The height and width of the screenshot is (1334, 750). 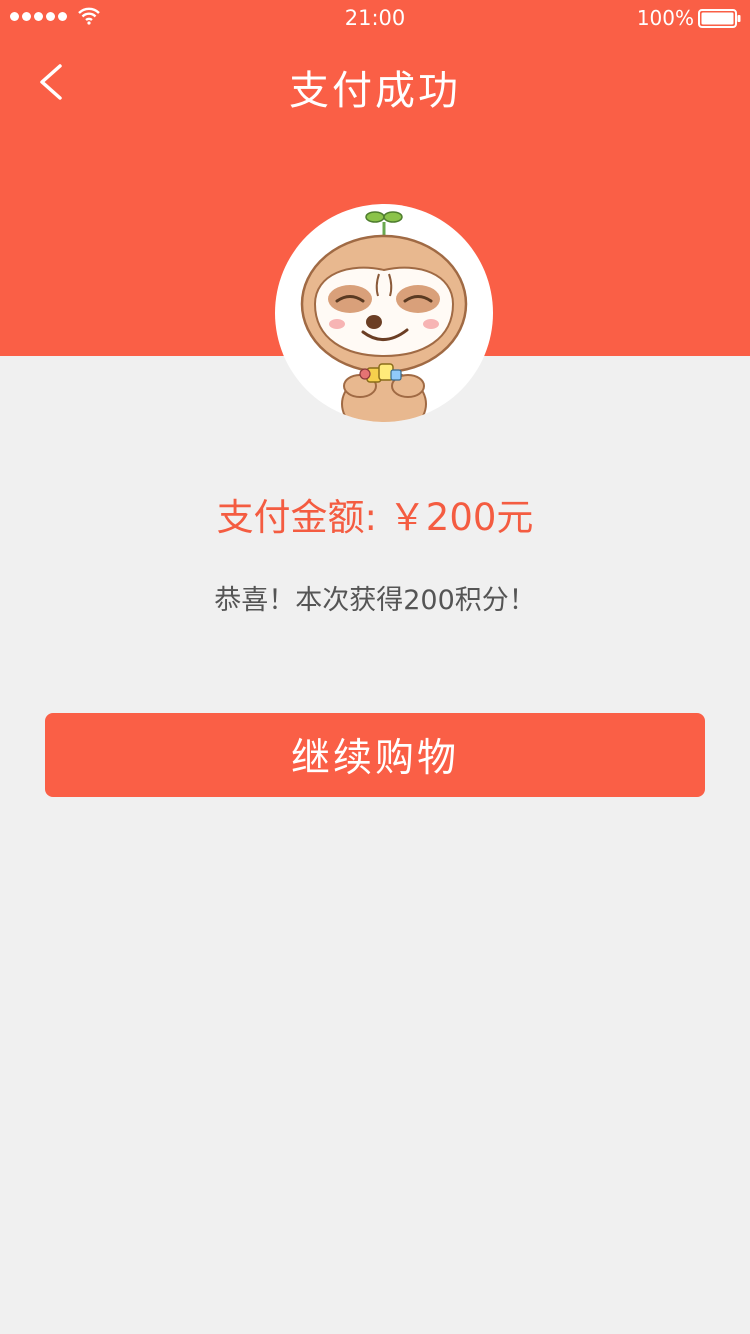 I want to click on avatar, so click(x=384, y=313).